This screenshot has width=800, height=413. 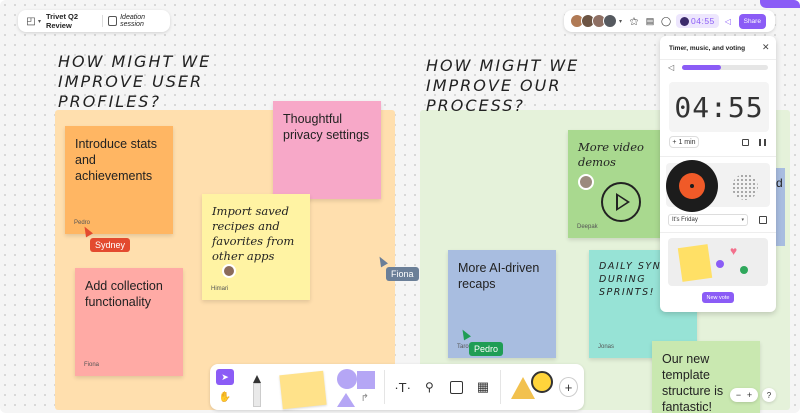 What do you see at coordinates (326, 127) in the screenshot?
I see `note-text: Thoughtful privacy settings` at bounding box center [326, 127].